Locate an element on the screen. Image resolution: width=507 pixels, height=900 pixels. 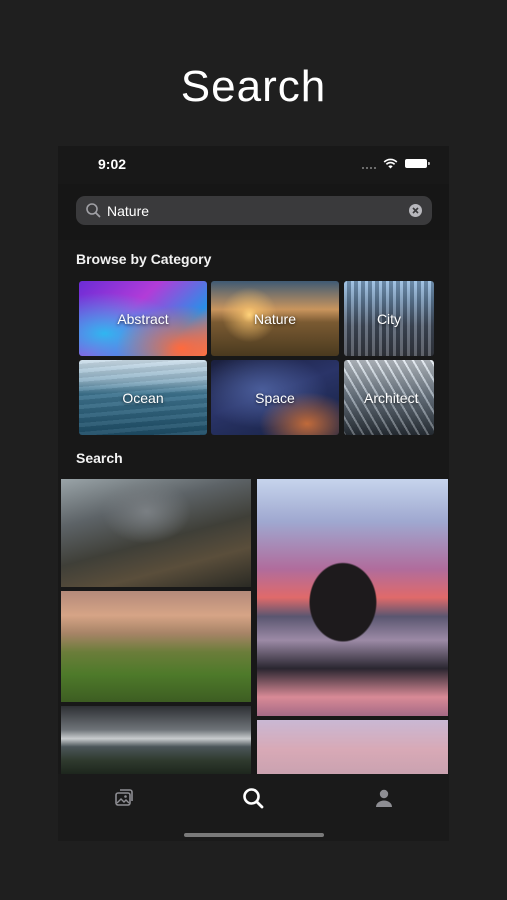
category-label: Nature is located at coordinates (275, 318).